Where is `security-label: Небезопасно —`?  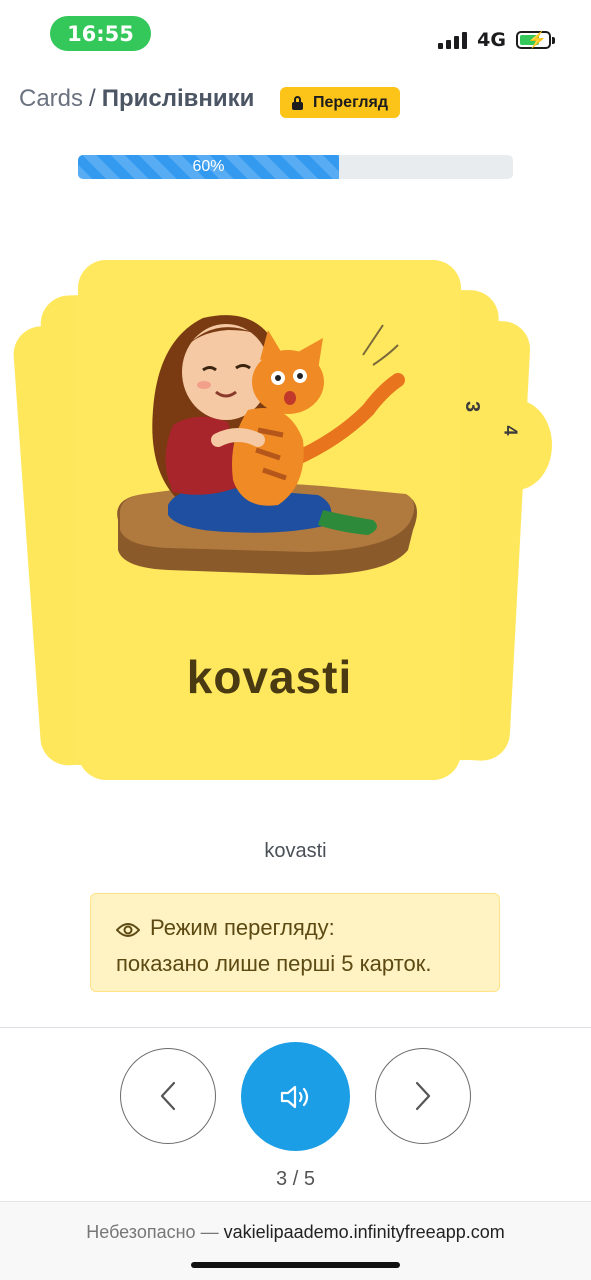
security-label: Небезопасно — is located at coordinates (155, 1232).